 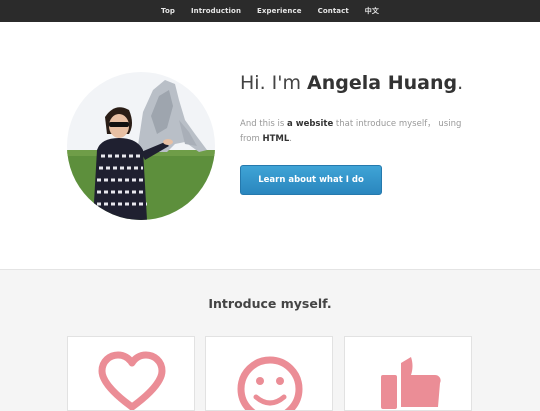 I want to click on feature-card-smiley, so click(x=269, y=373).